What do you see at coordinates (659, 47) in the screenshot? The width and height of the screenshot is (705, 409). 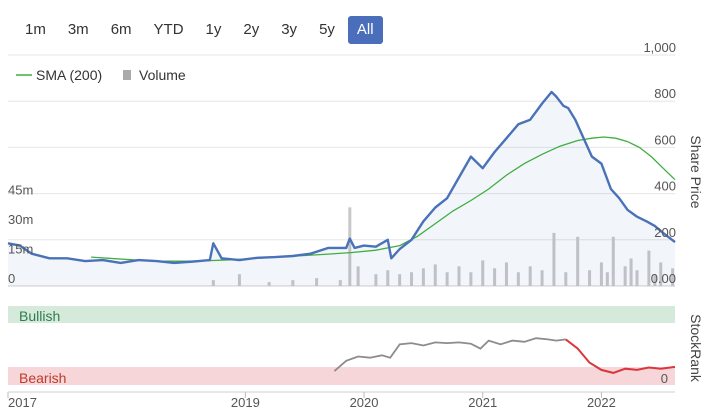 I see `price-tick-label: 1,000` at bounding box center [659, 47].